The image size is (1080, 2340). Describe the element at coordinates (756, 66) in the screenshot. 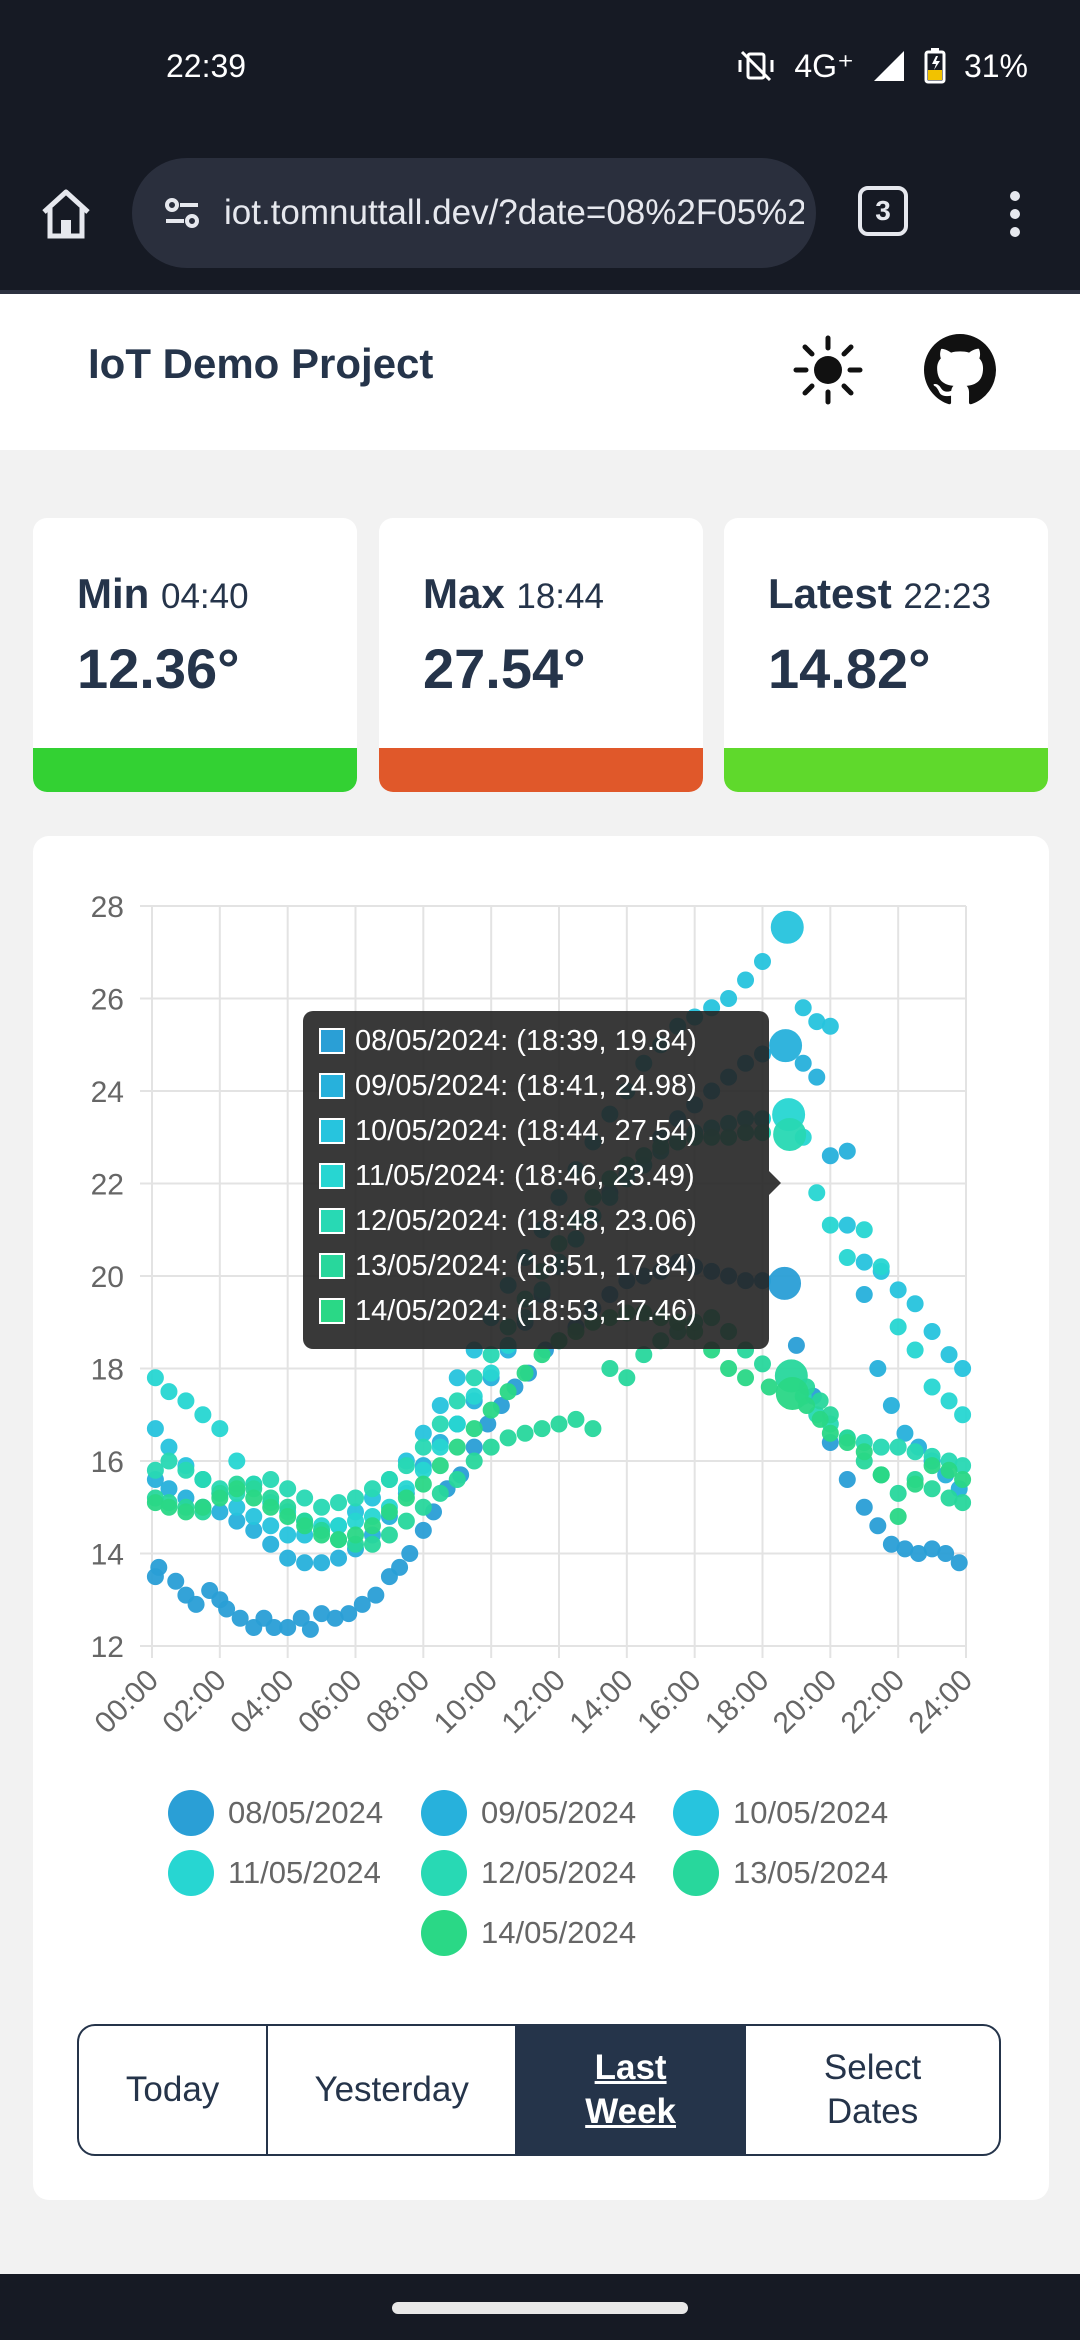

I see `vibrate-off-icon` at that location.